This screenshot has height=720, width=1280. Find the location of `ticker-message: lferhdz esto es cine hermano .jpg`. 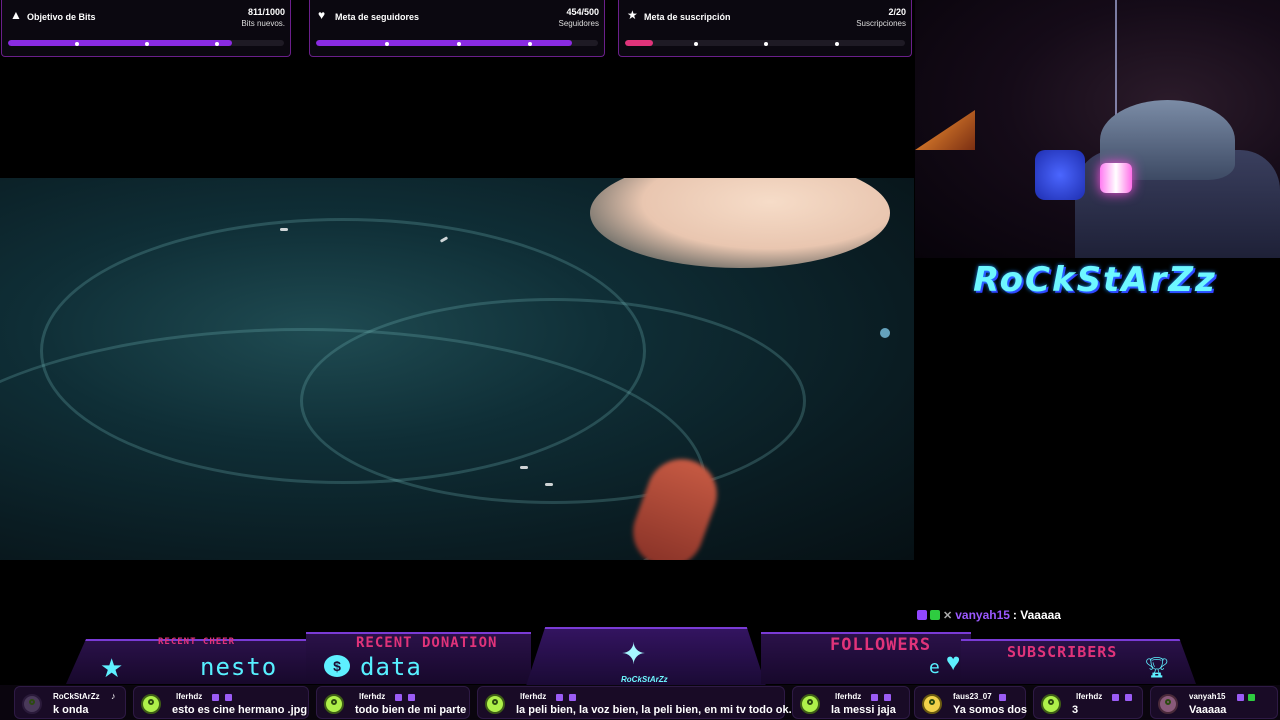

ticker-message: lferhdz esto es cine hermano .jpg is located at coordinates (221, 702).